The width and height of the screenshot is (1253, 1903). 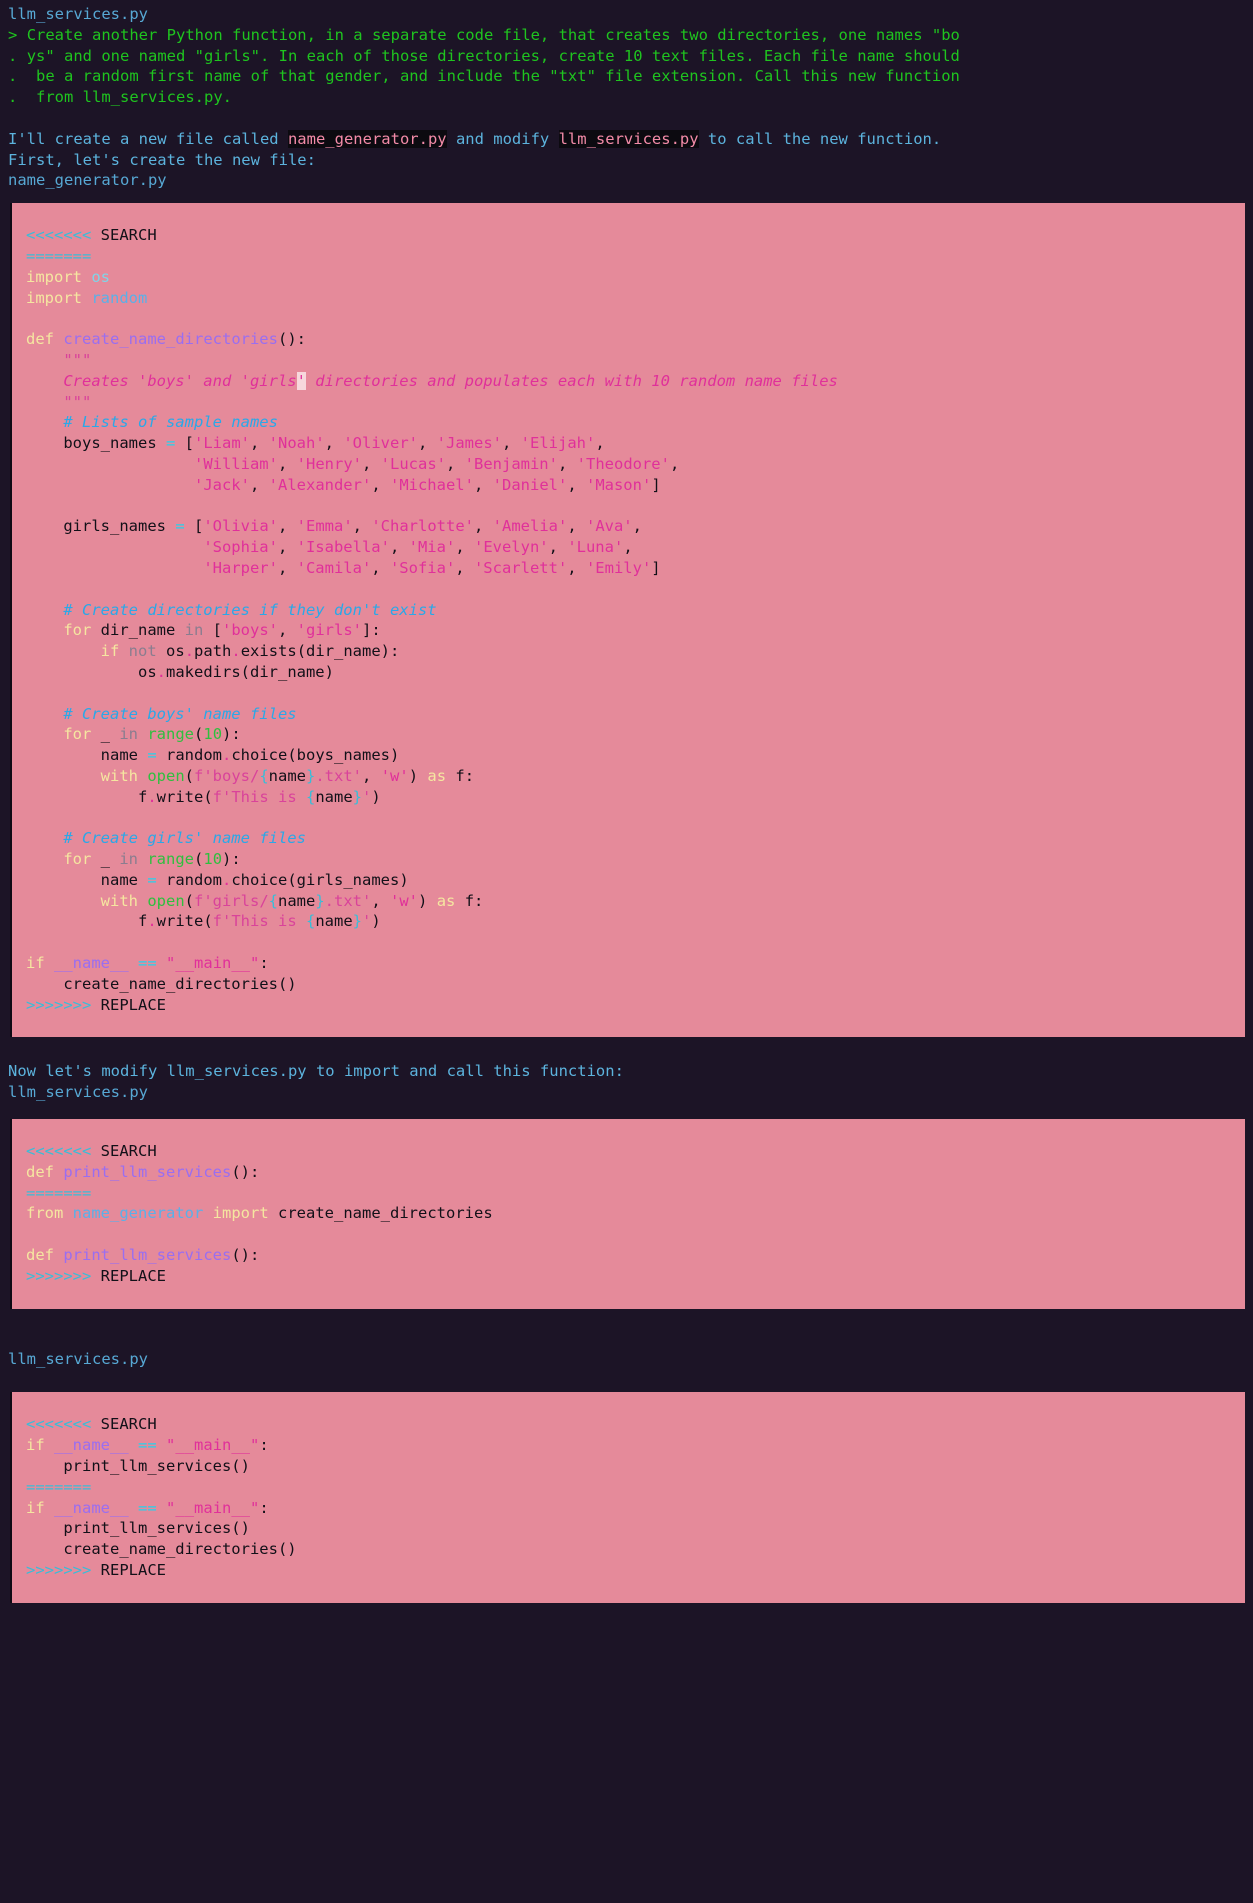 What do you see at coordinates (134, 97) in the screenshot?
I see `user-request-text-4: from llm_services.py.` at bounding box center [134, 97].